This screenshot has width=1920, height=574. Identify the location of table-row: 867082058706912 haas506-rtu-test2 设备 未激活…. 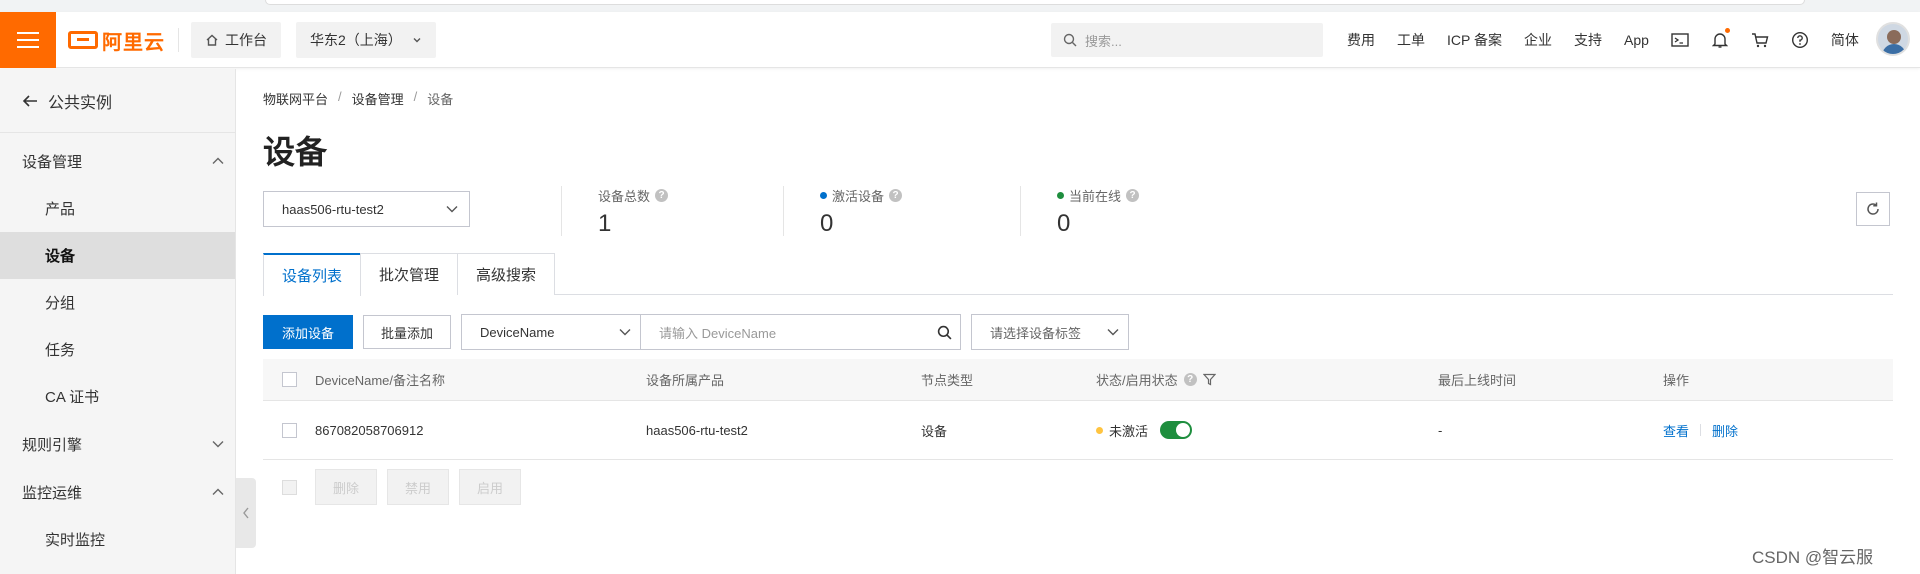
(1078, 430).